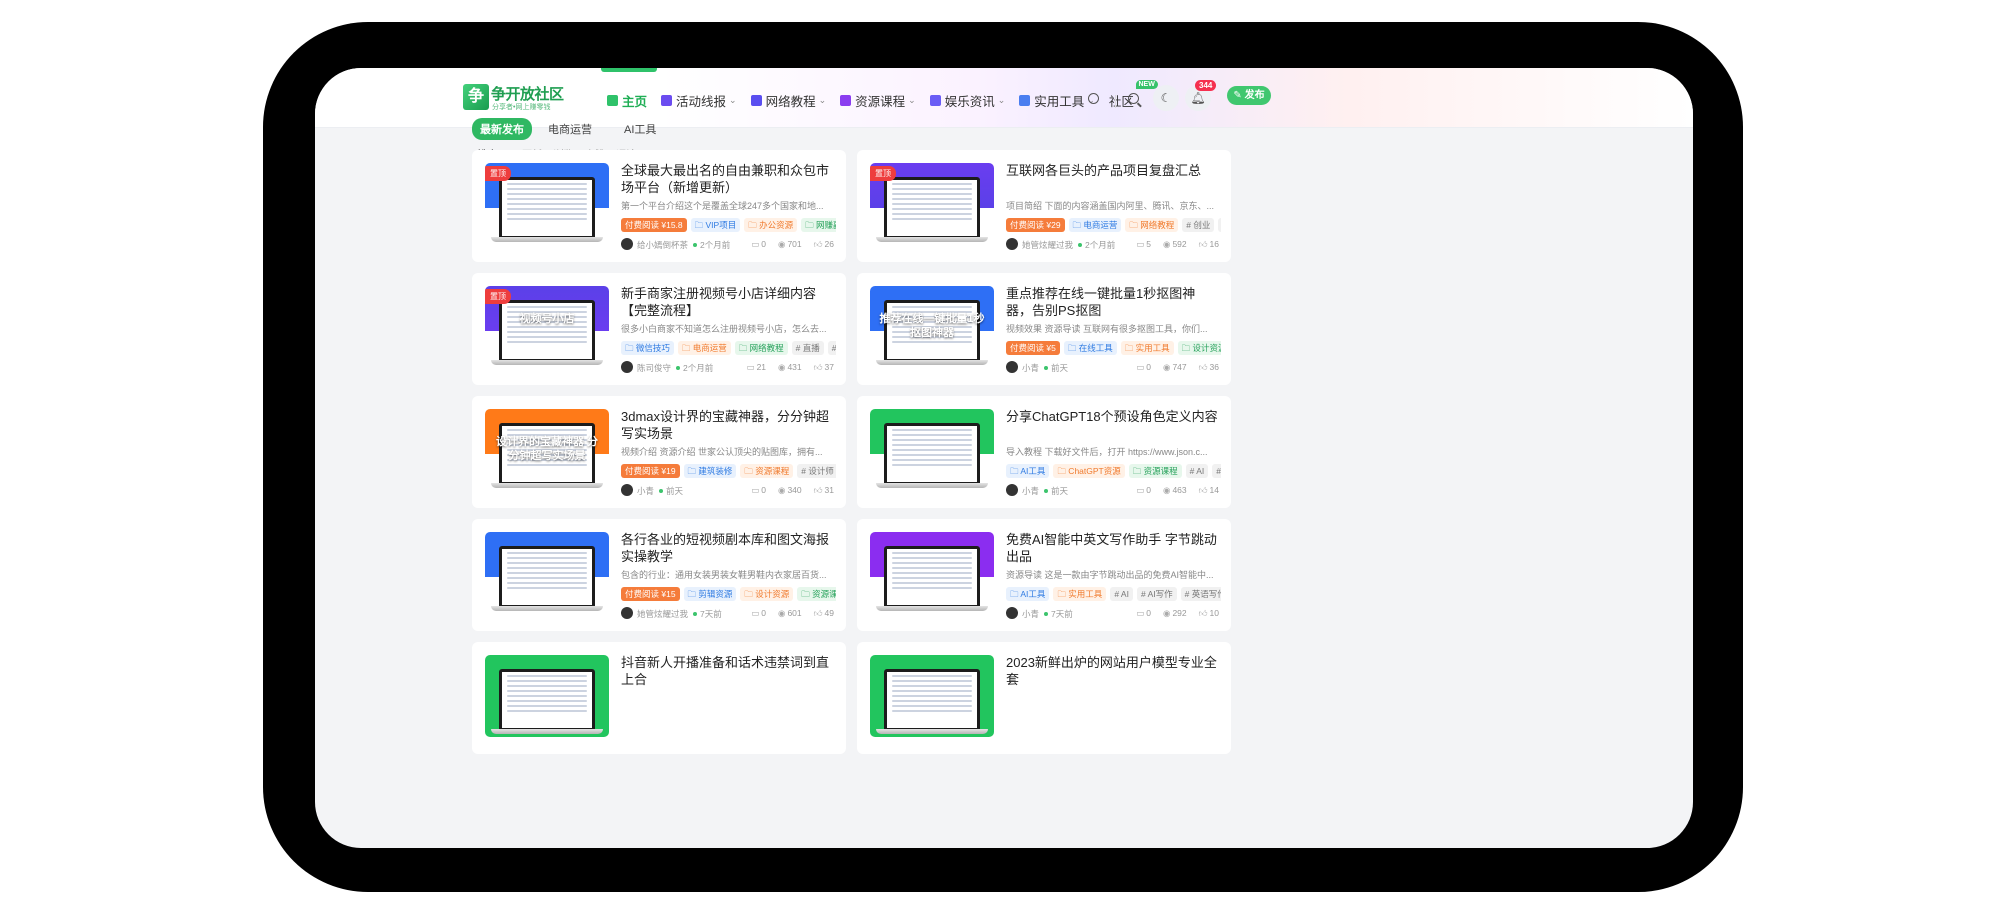 Image resolution: width=2000 pixels, height=900 pixels. Describe the element at coordinates (710, 594) in the screenshot. I see `post-tag: 🗀 剪辑资源` at that location.